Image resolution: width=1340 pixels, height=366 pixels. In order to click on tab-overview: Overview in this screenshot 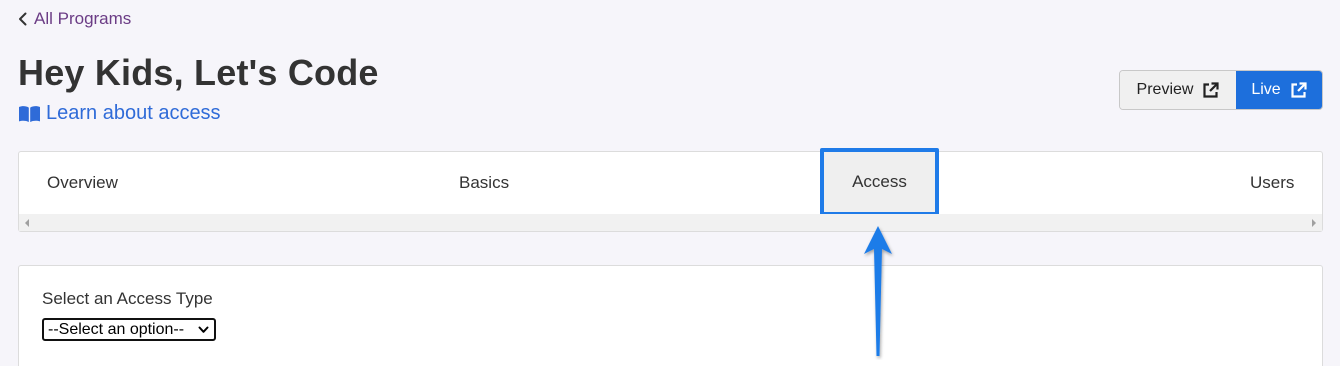, I will do `click(82, 183)`.